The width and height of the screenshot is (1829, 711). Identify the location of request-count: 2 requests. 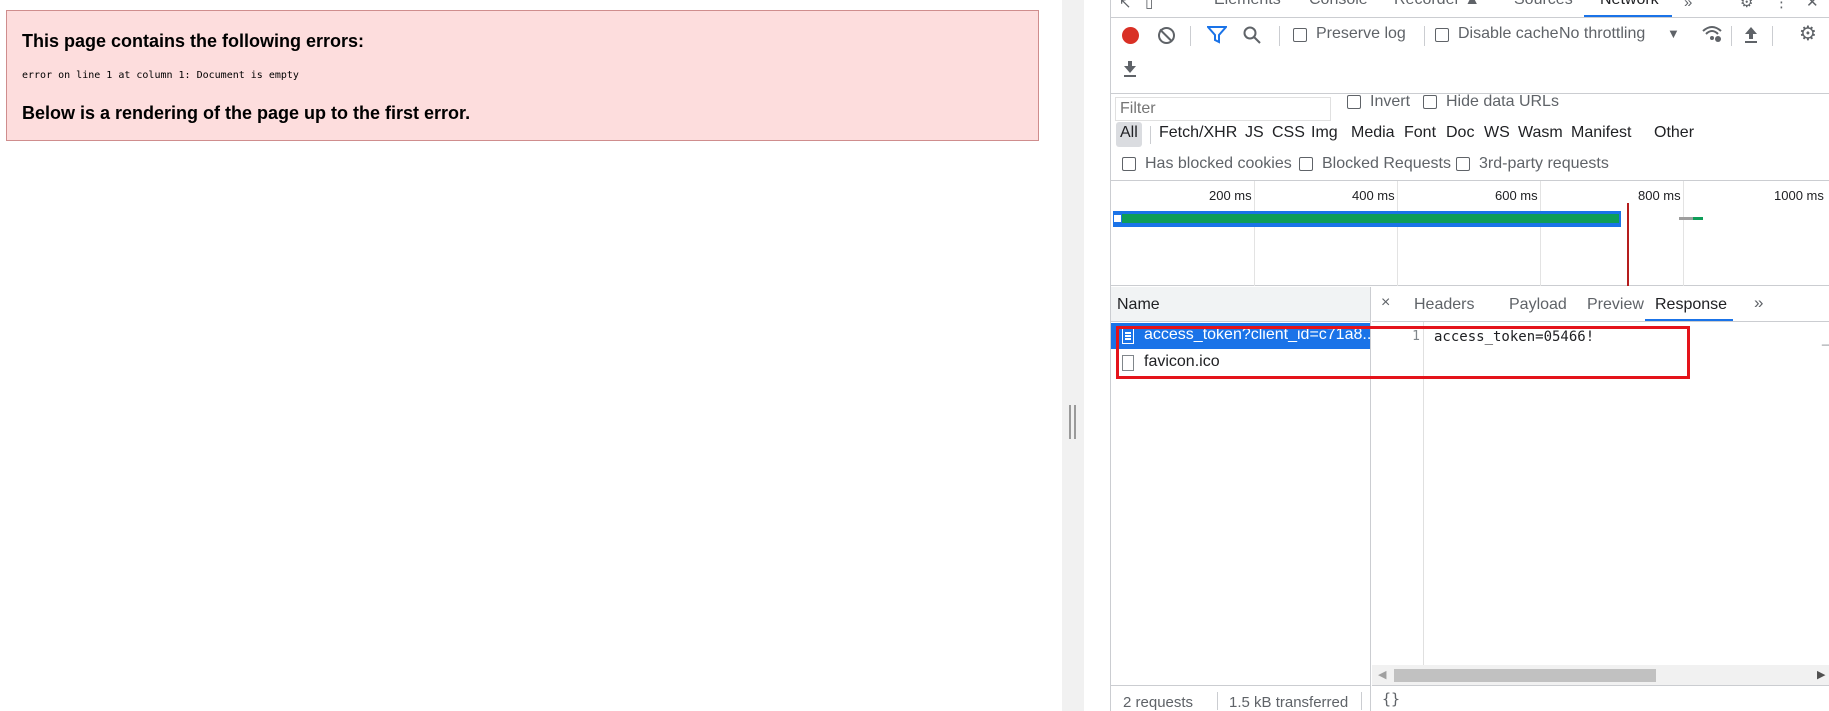
(1158, 702).